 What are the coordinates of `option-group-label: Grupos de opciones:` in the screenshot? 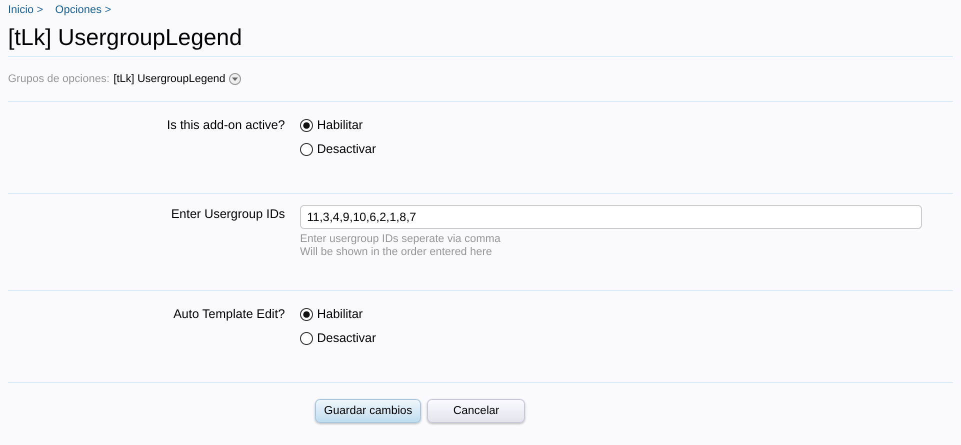 It's located at (59, 79).